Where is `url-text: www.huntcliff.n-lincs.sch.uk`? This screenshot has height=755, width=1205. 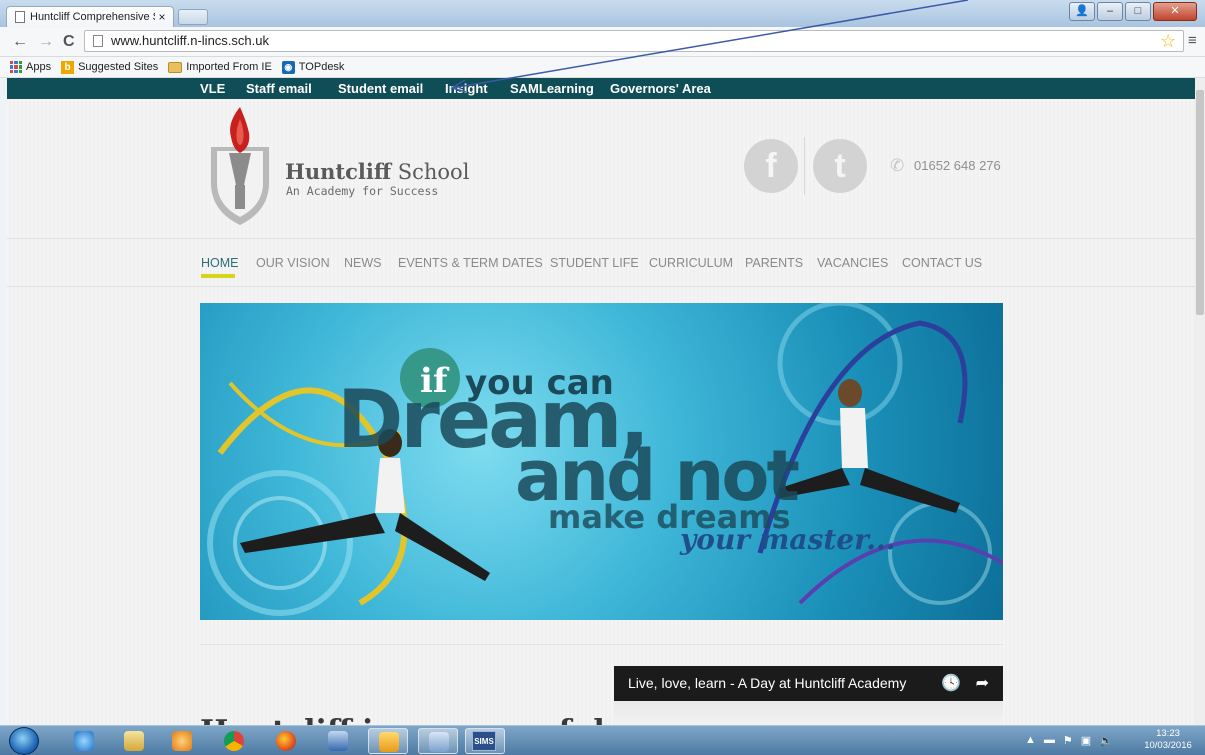 url-text: www.huntcliff.n-lincs.sch.uk is located at coordinates (190, 40).